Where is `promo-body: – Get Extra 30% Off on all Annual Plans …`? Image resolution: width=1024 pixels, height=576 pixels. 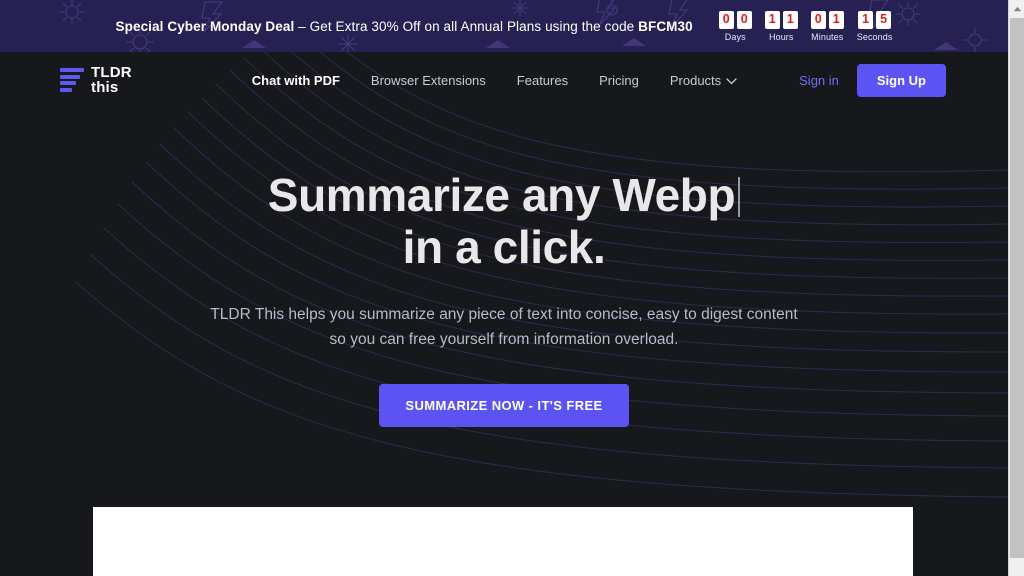 promo-body: – Get Extra 30% Off on all Annual Plans … is located at coordinates (466, 26).